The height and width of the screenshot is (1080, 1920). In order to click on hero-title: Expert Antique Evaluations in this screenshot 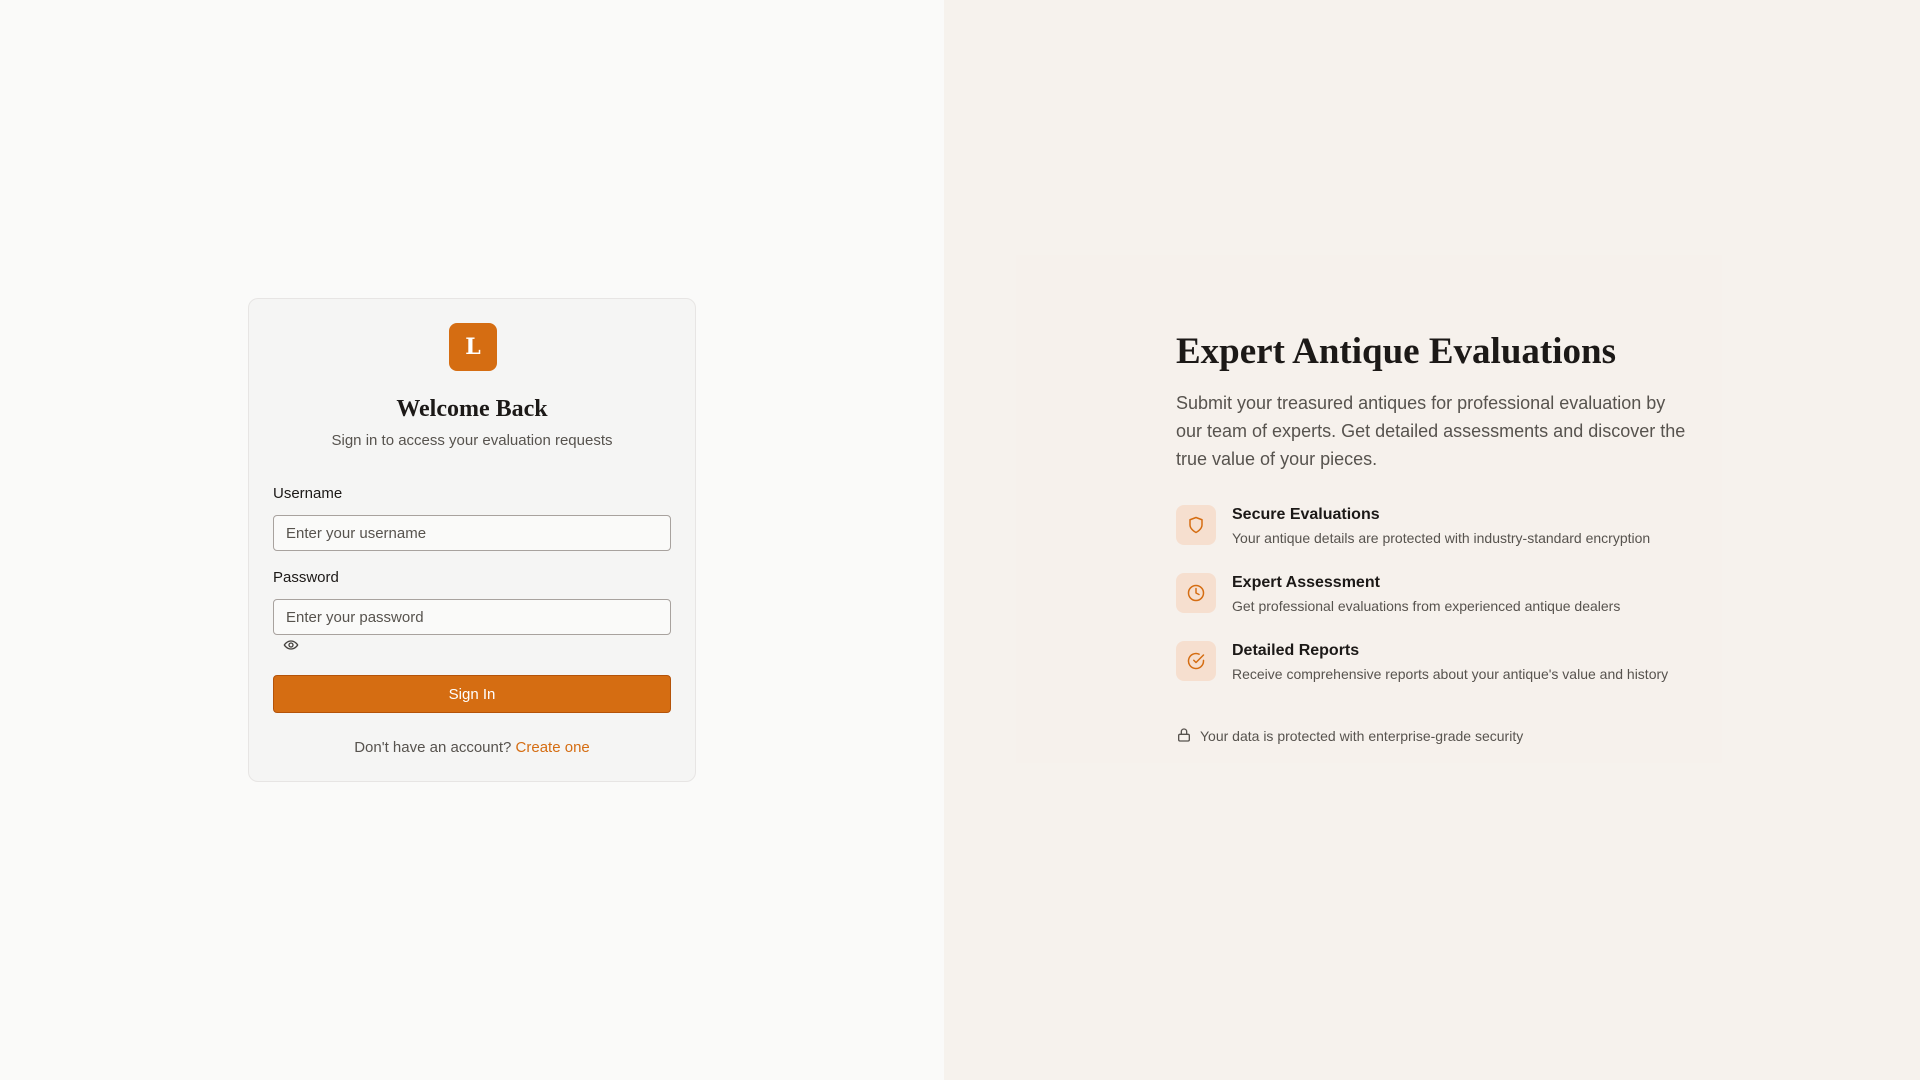, I will do `click(1396, 351)`.